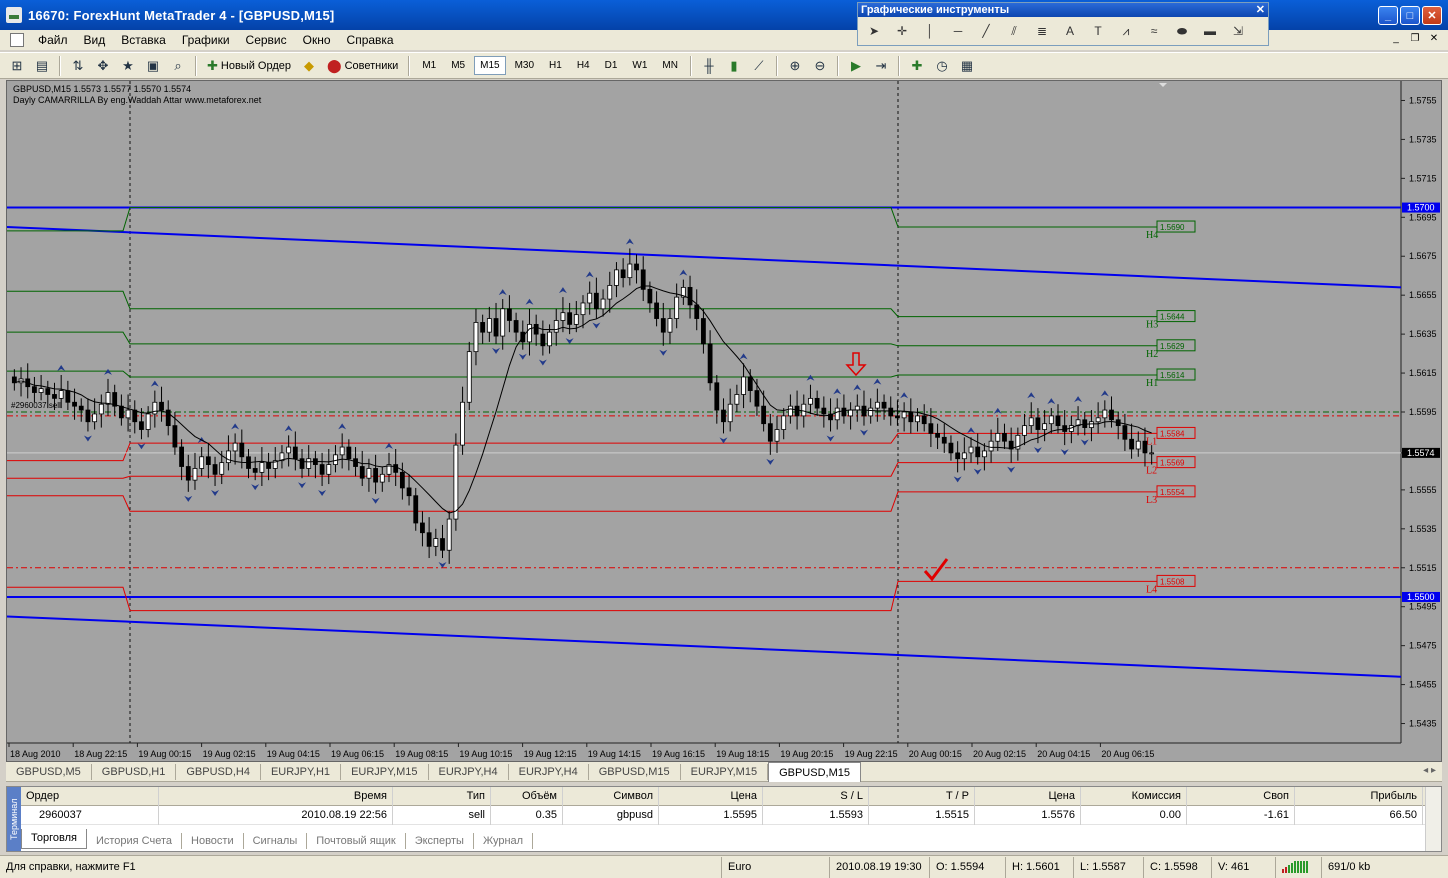 Image resolution: width=1448 pixels, height=878 pixels. What do you see at coordinates (1434, 39) in the screenshot?
I see `mdi-close-button: ✕` at bounding box center [1434, 39].